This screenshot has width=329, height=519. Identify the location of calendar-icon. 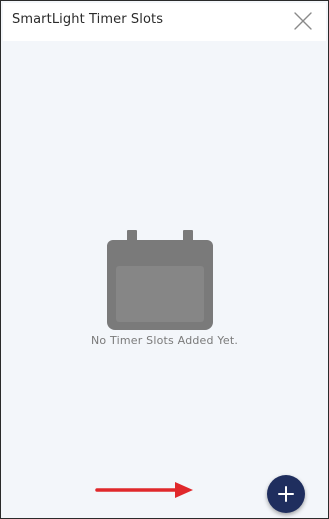
(160, 280).